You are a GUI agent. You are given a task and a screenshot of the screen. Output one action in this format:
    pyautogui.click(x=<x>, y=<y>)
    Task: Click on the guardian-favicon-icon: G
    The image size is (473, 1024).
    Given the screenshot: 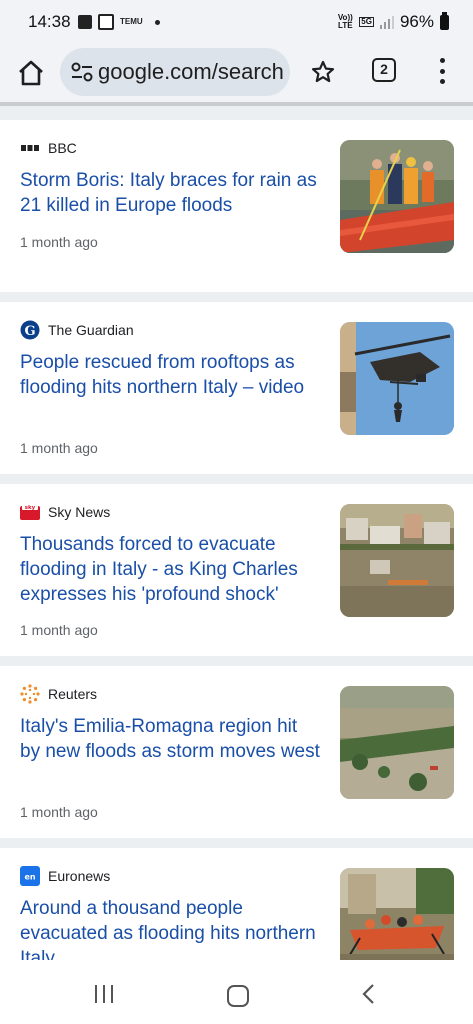 What is the action you would take?
    pyautogui.click(x=30, y=330)
    